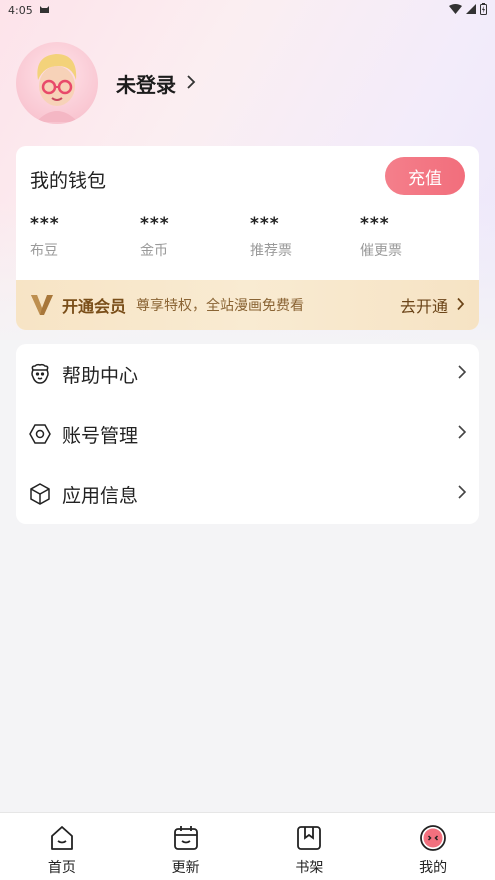 This screenshot has height=880, width=495. Describe the element at coordinates (415, 237) in the screenshot. I see `stat-urge-tickets: *** 催更票` at that location.